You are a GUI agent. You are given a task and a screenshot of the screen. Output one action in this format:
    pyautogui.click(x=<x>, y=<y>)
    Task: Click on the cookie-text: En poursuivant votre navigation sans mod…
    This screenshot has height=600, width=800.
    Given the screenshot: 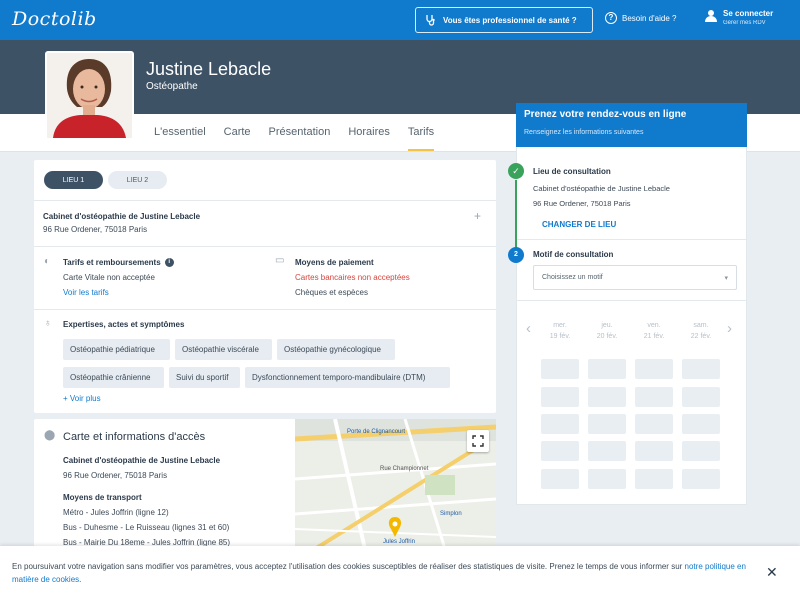 What is the action you would take?
    pyautogui.click(x=379, y=573)
    